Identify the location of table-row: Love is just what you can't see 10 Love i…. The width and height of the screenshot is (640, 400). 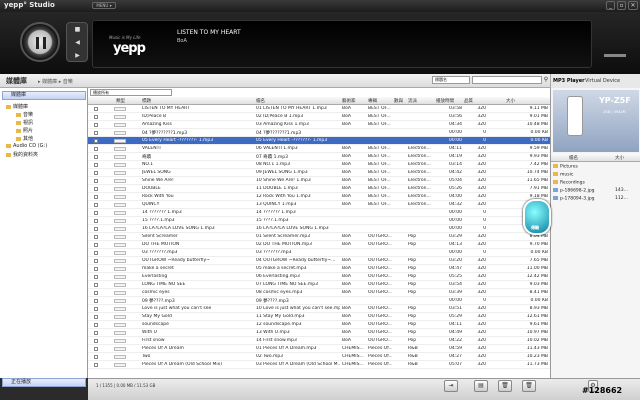
(319, 309).